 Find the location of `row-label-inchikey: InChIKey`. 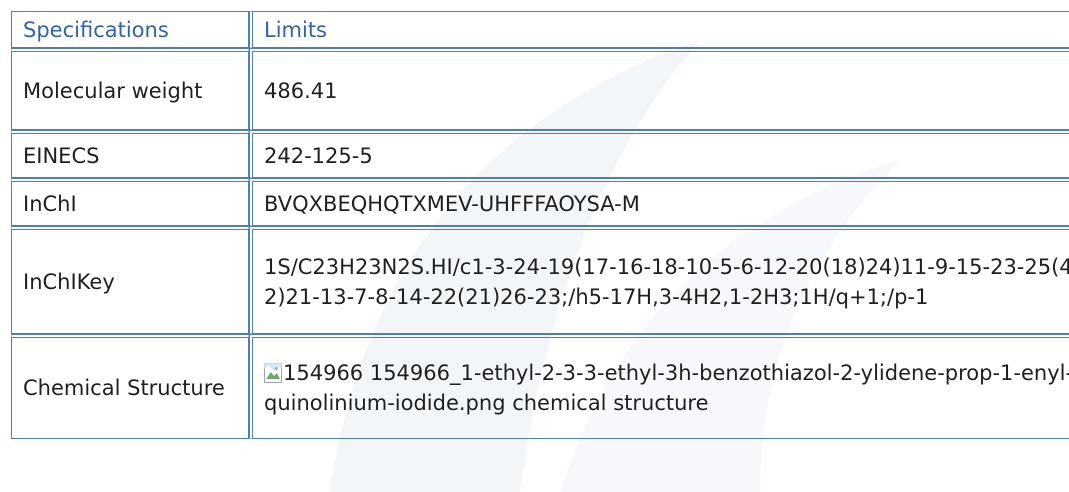

row-label-inchikey: InChIKey is located at coordinates (130, 280).